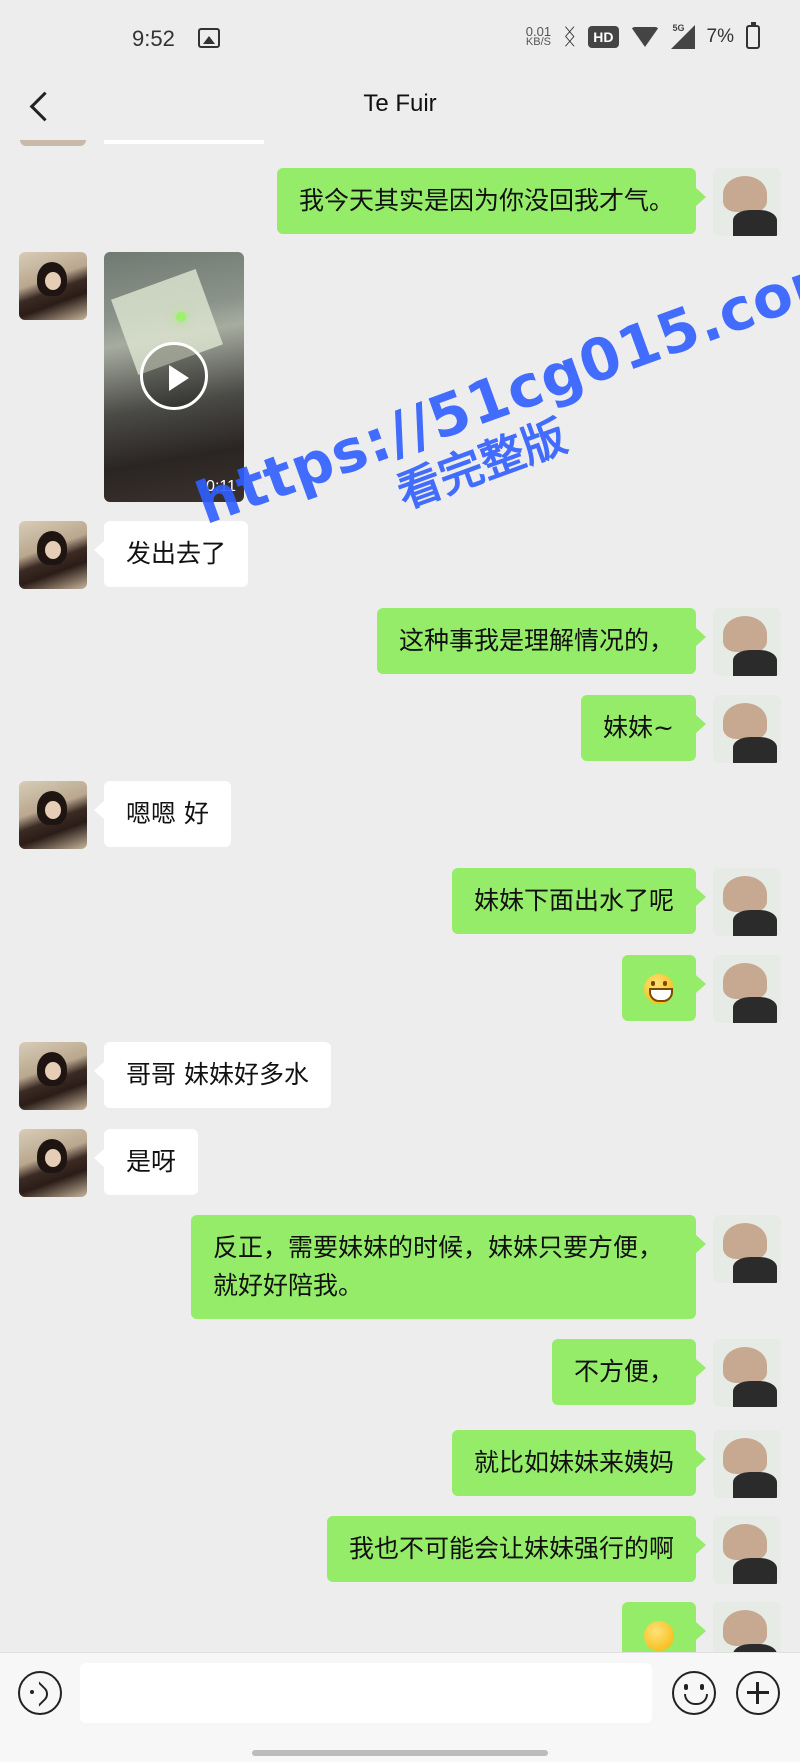 The height and width of the screenshot is (1762, 800). Describe the element at coordinates (603, 37) in the screenshot. I see `hd-badge: HD` at that location.